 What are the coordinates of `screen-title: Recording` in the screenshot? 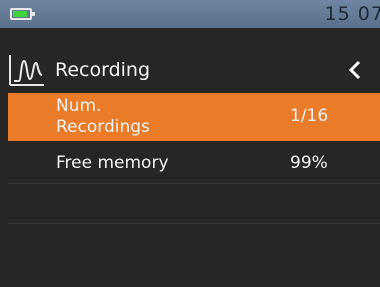 It's located at (103, 70).